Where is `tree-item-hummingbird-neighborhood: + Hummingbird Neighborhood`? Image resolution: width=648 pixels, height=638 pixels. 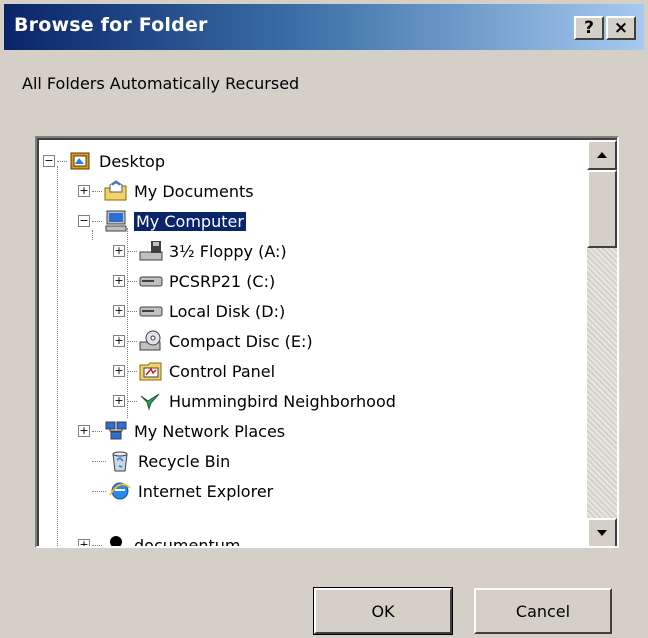
tree-item-hummingbird-neighborhood: + Hummingbird Neighborhood is located at coordinates (254, 401).